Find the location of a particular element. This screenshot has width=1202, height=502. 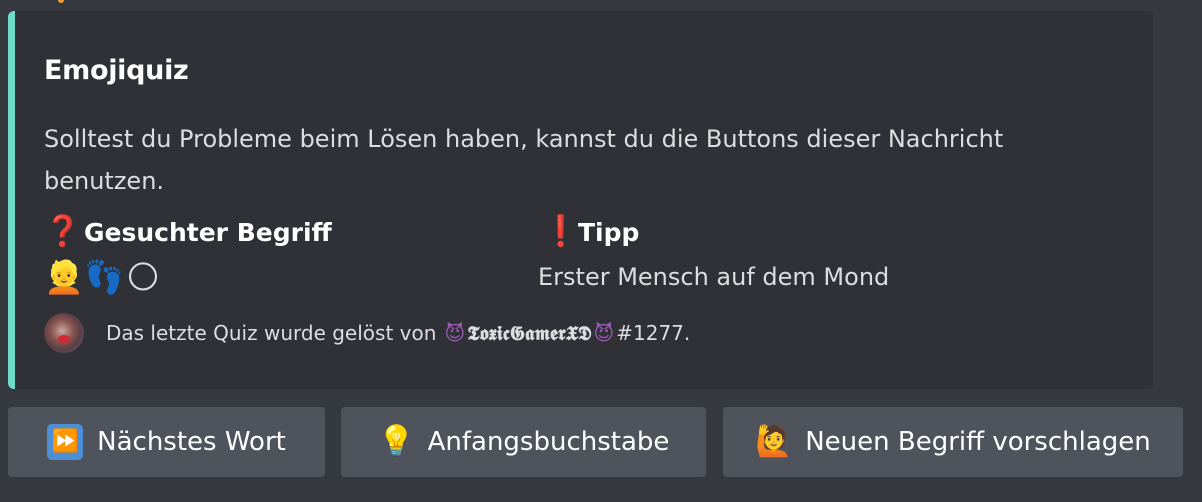

field-label: Gesuchter Begriff is located at coordinates (208, 232).